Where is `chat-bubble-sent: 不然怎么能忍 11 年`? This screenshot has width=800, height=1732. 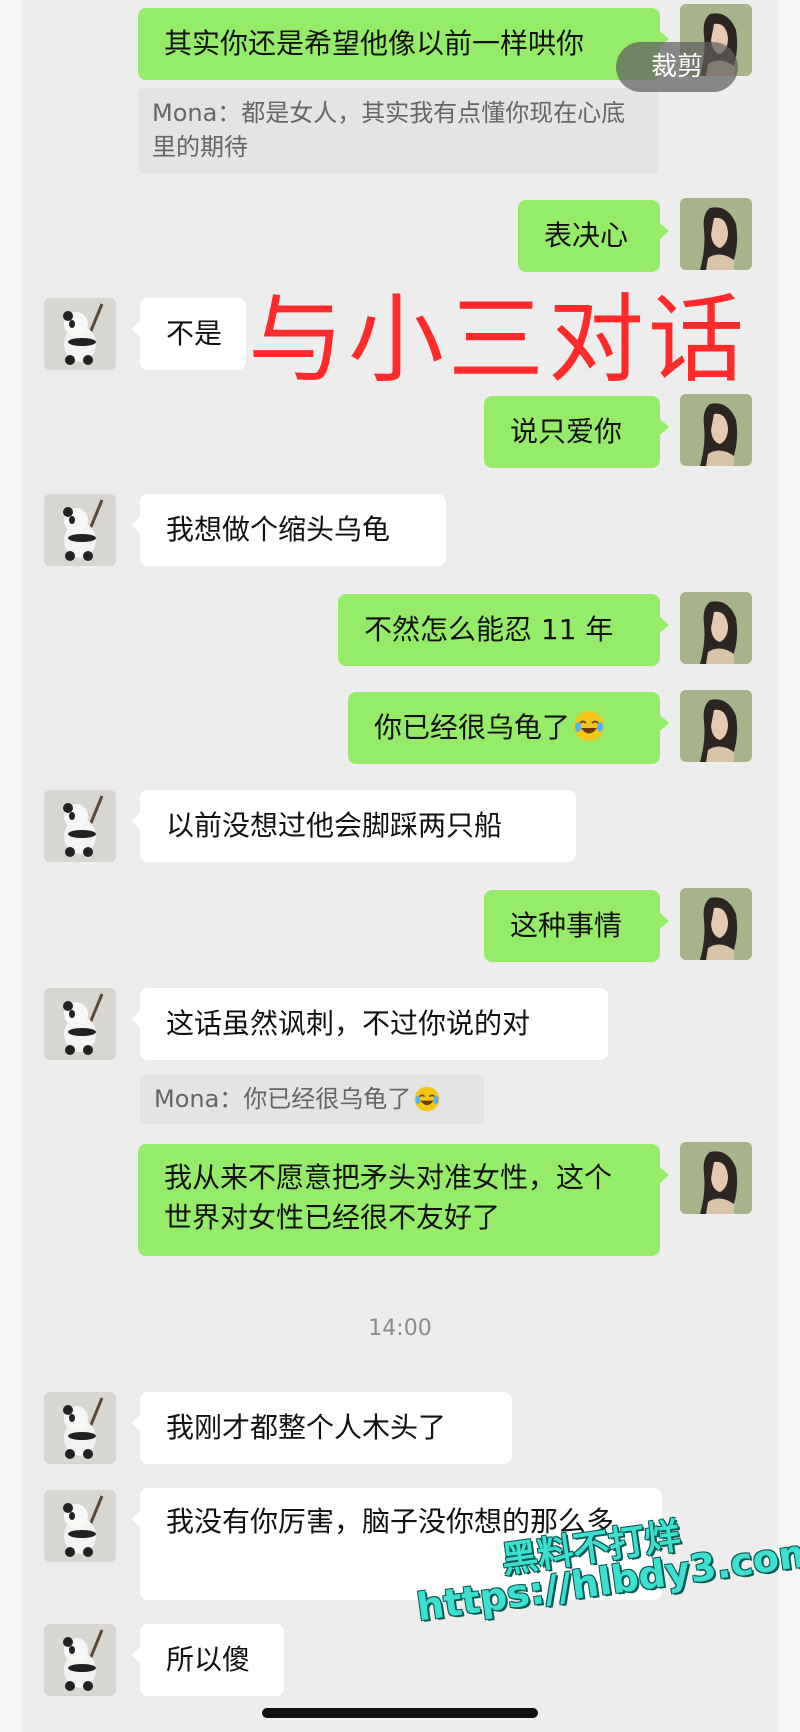 chat-bubble-sent: 不然怎么能忍 11 年 is located at coordinates (503, 630).